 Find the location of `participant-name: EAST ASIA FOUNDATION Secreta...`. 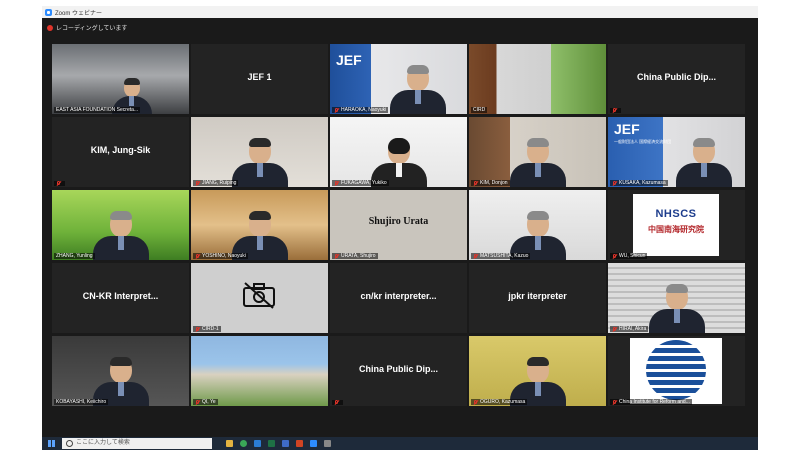

participant-name: EAST ASIA FOUNDATION Secreta... is located at coordinates (97, 110).